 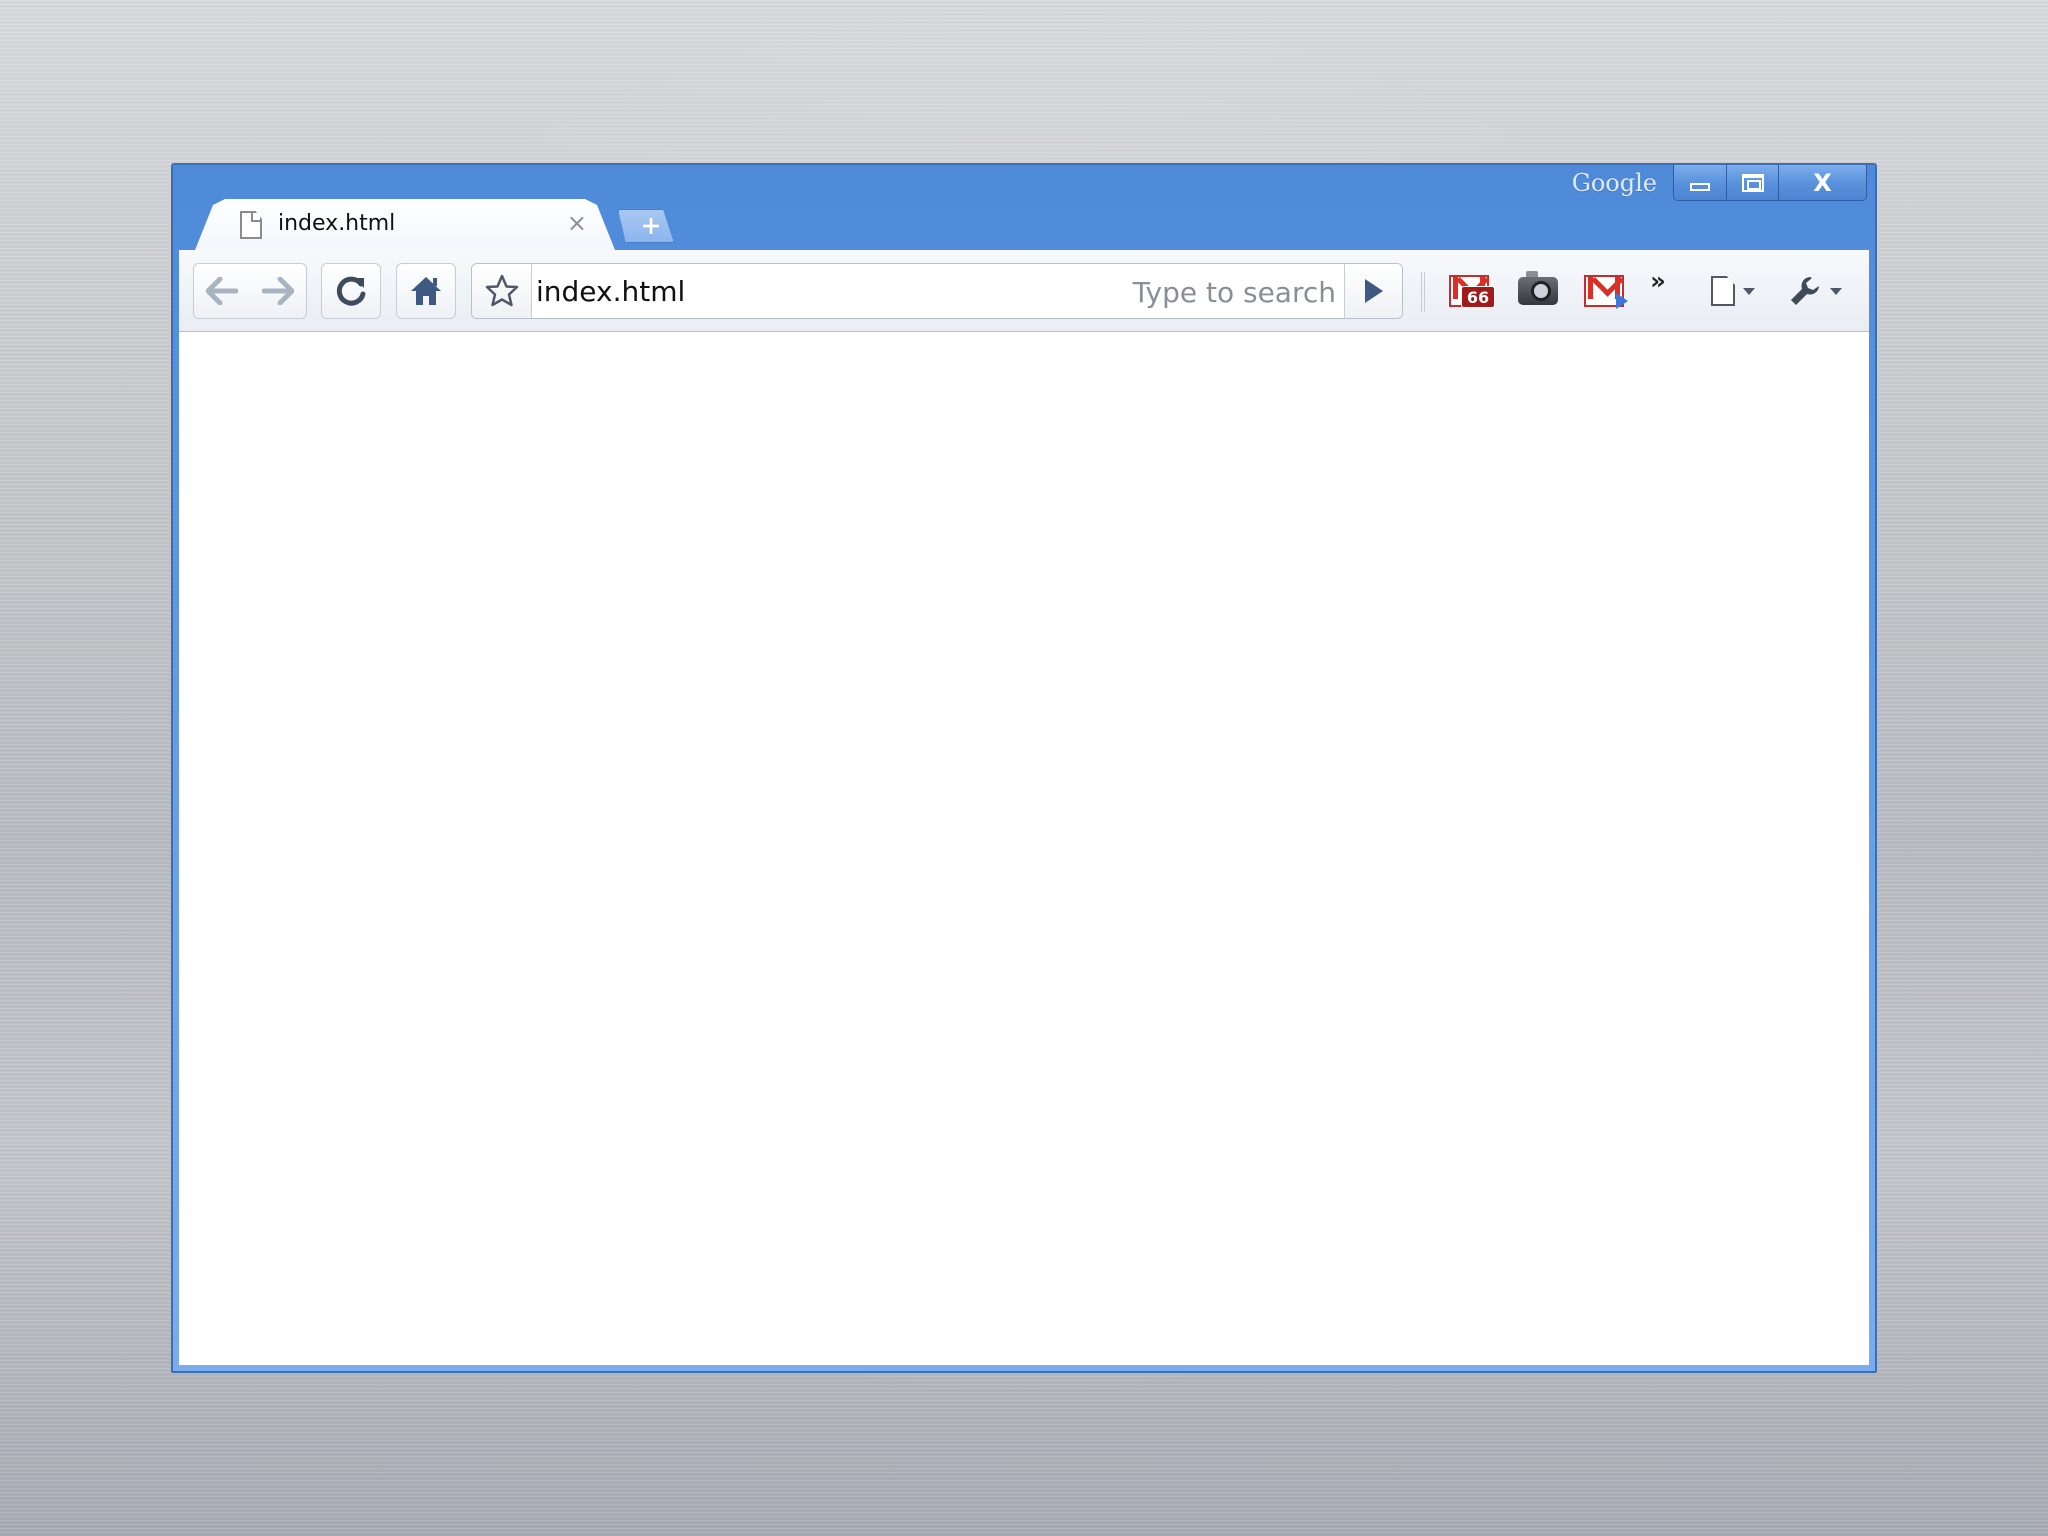 I want to click on back-button, so click(x=222, y=291).